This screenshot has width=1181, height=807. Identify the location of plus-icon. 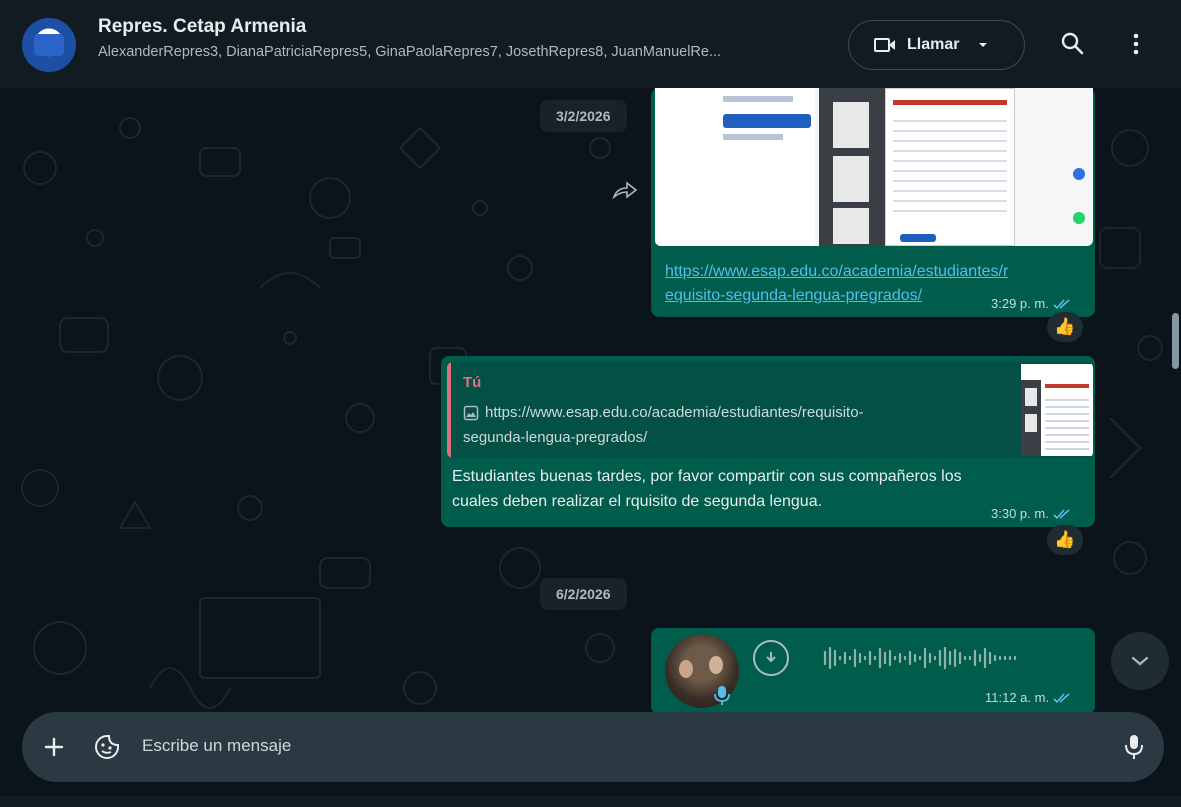
(54, 747).